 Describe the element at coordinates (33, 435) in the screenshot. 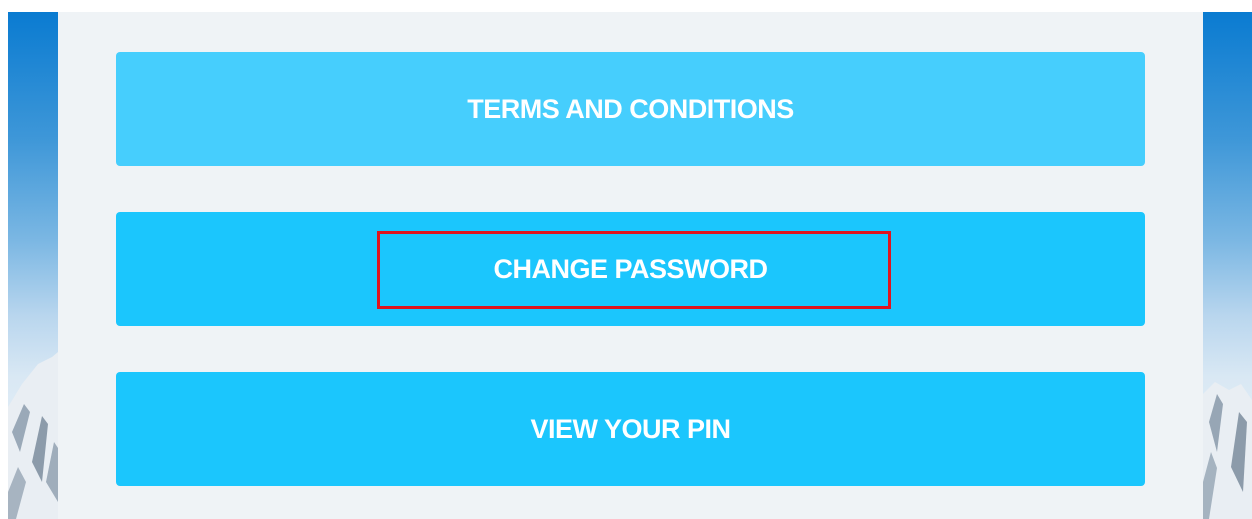

I see `mountain-image-left` at that location.